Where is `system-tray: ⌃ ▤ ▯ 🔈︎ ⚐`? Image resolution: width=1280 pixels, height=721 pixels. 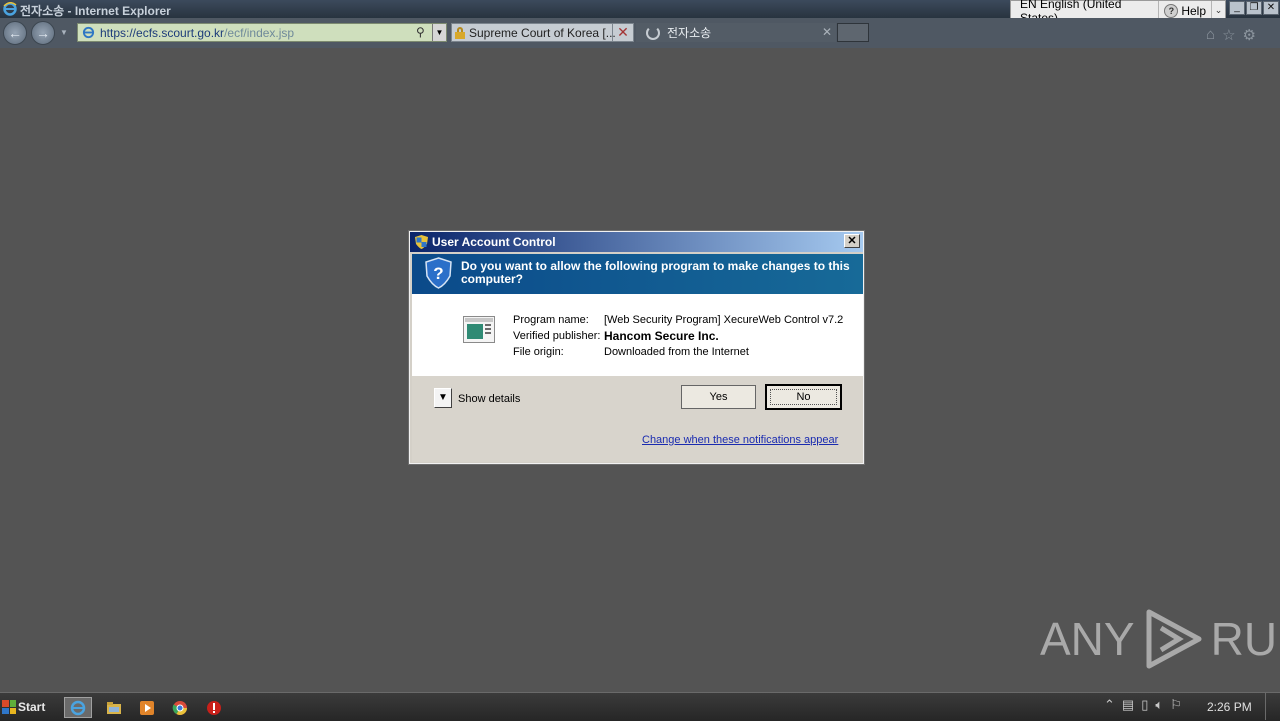
system-tray: ⌃ ▤ ▯ 🔈︎ ⚐ is located at coordinates (1143, 705).